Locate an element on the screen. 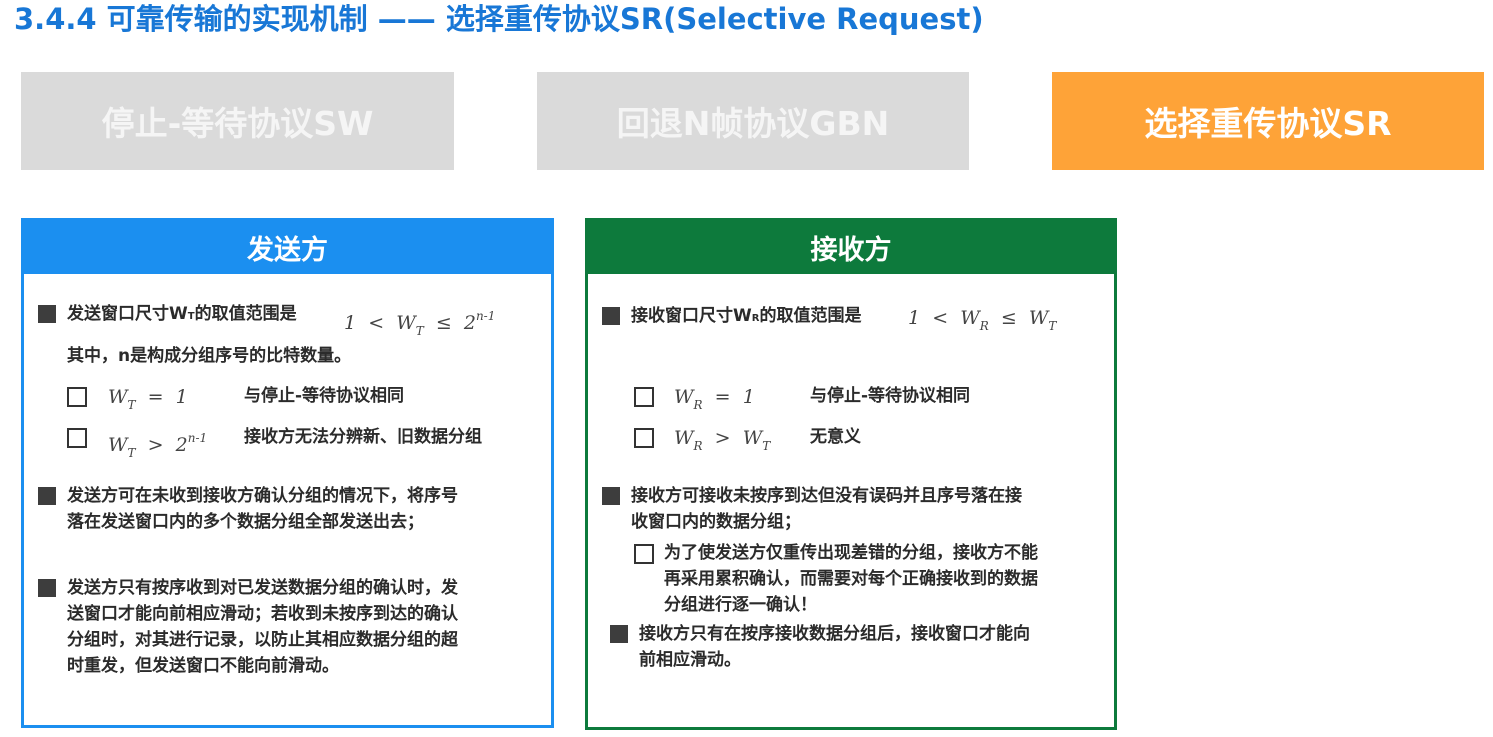 The height and width of the screenshot is (737, 1493). receiver-bullet3-line1: 接收方只有在按序接收数据分组后，接收窗口才能向 is located at coordinates (834, 634).